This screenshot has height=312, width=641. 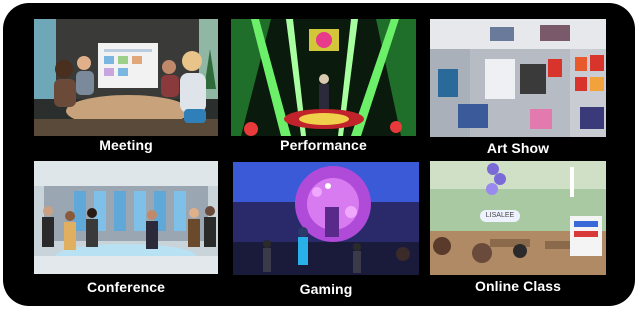 I want to click on meeting-image, so click(x=126, y=77).